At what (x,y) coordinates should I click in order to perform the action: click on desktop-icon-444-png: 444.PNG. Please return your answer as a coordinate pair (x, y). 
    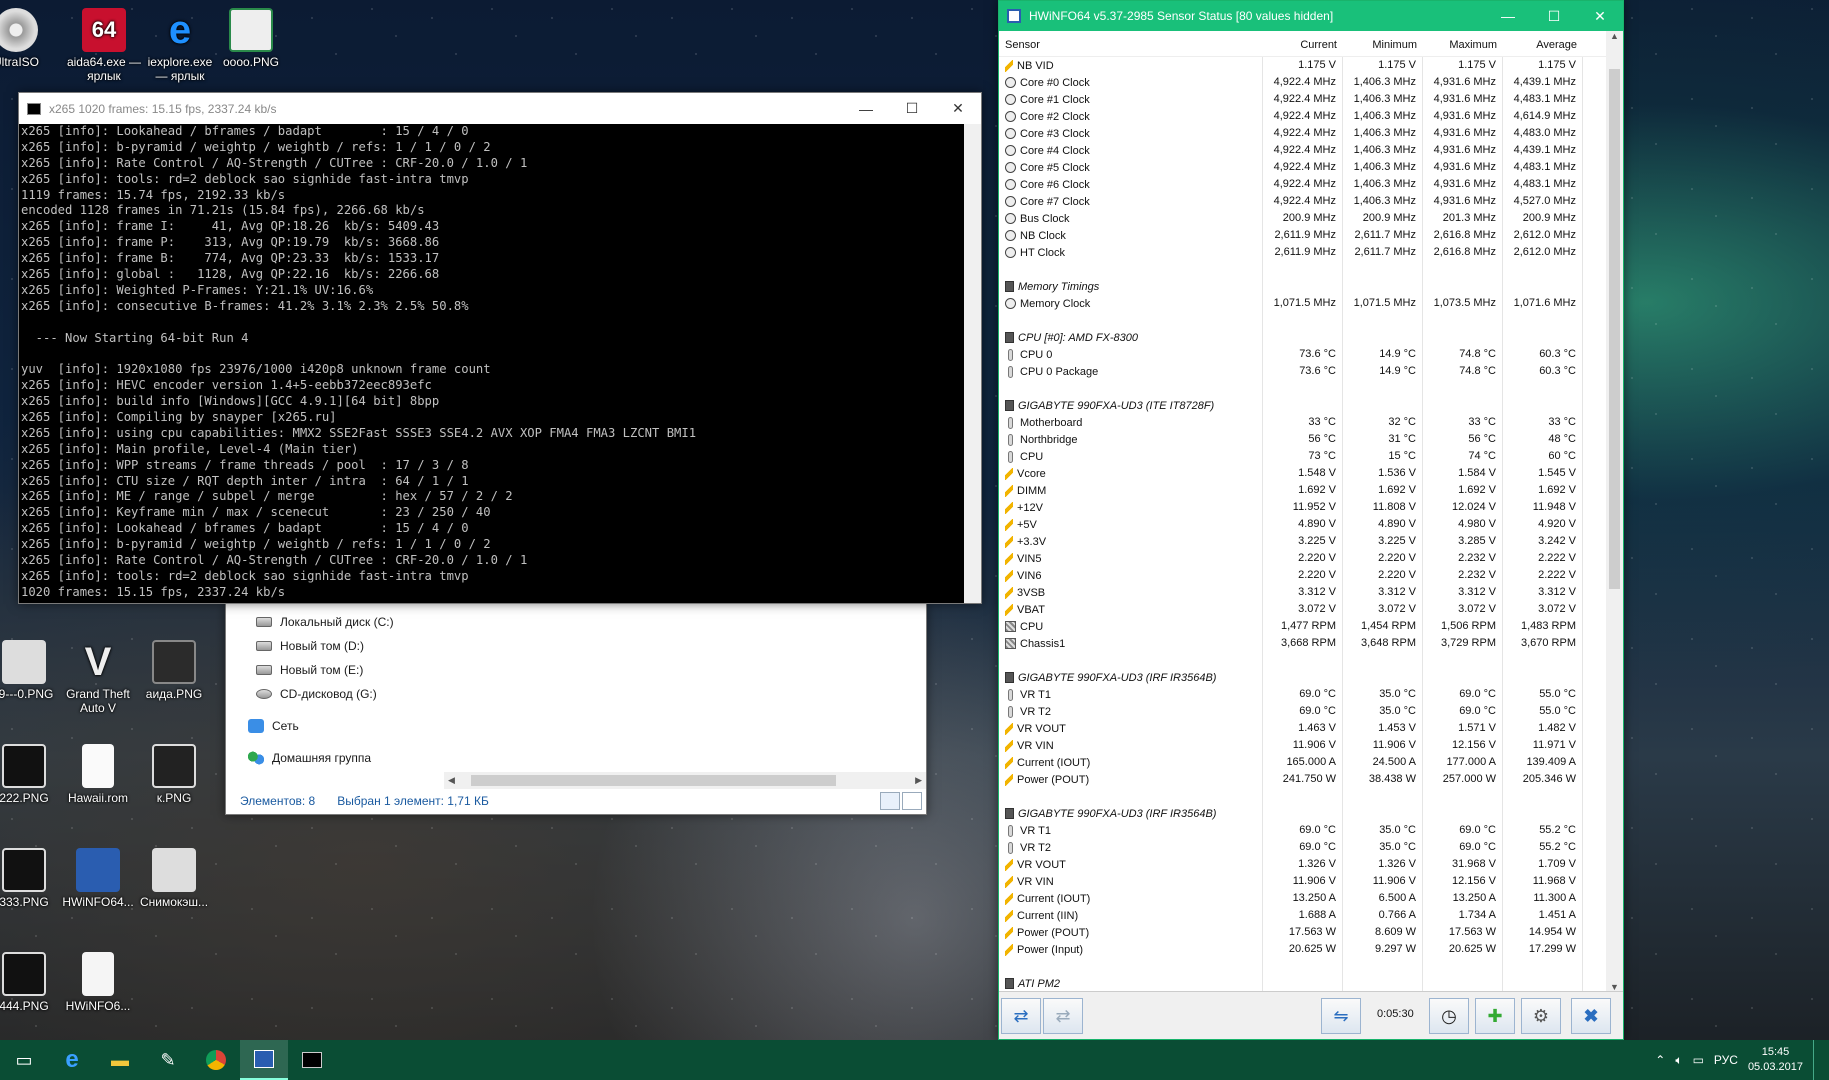
    Looking at the image, I should click on (31, 982).